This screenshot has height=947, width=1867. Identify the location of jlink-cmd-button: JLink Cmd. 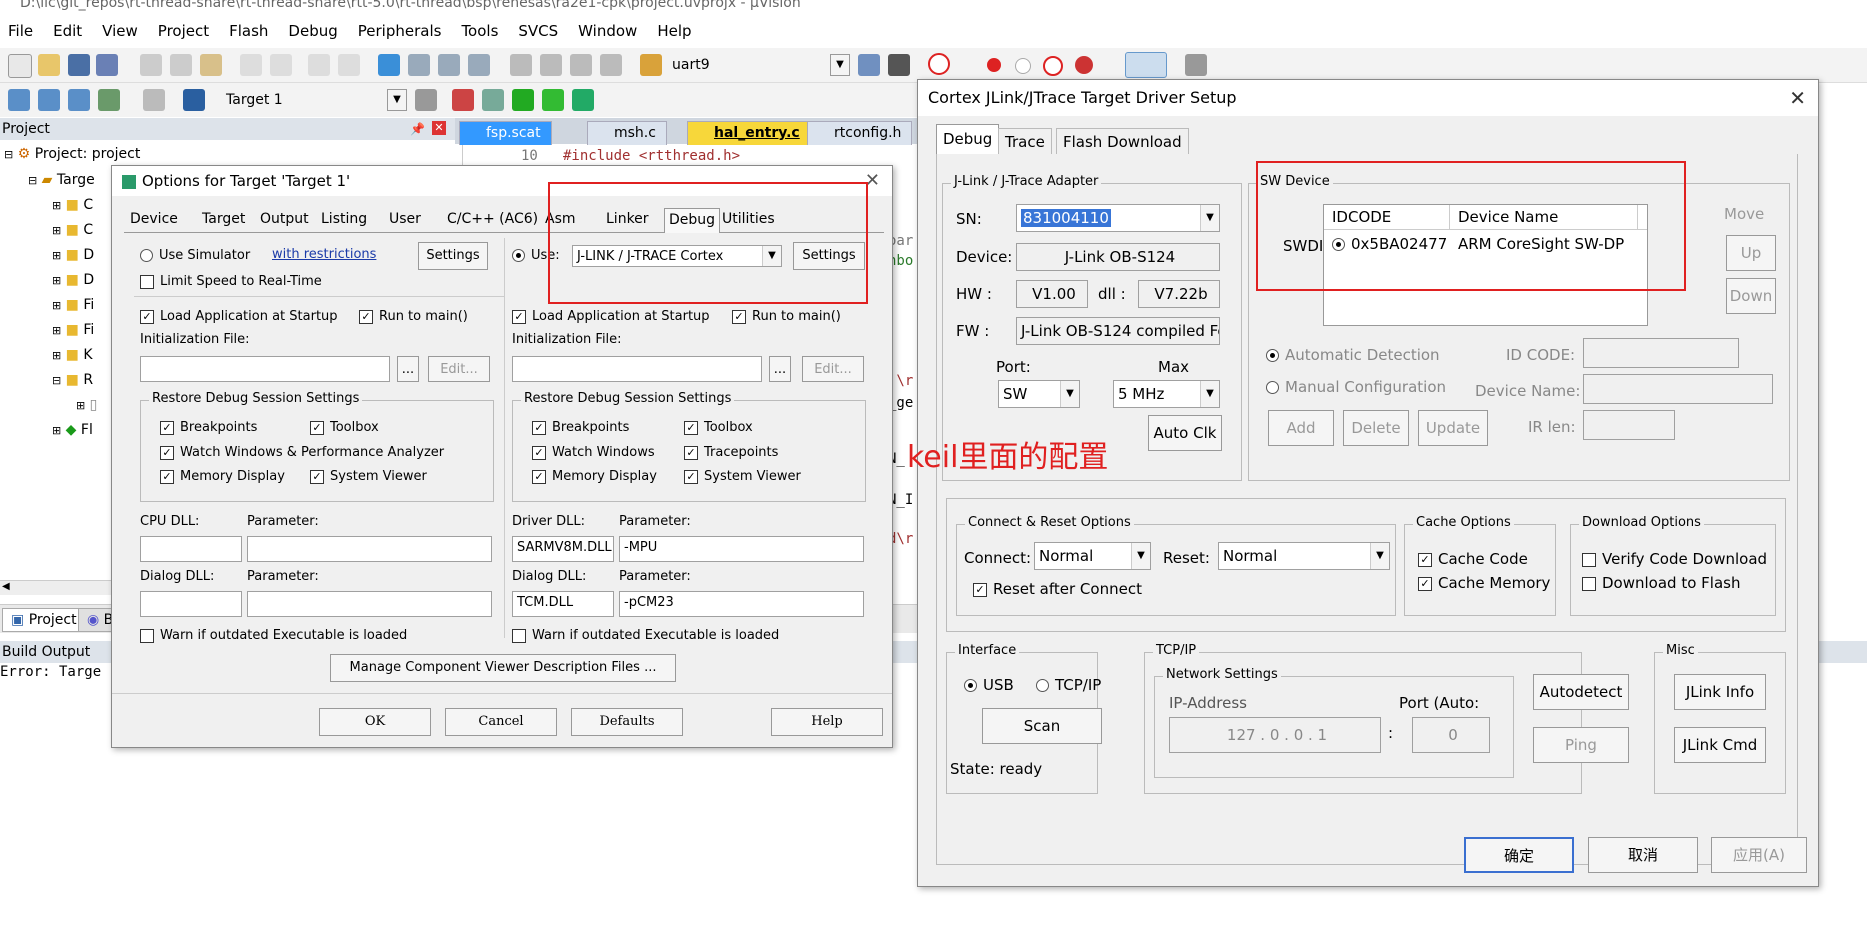
(1720, 745).